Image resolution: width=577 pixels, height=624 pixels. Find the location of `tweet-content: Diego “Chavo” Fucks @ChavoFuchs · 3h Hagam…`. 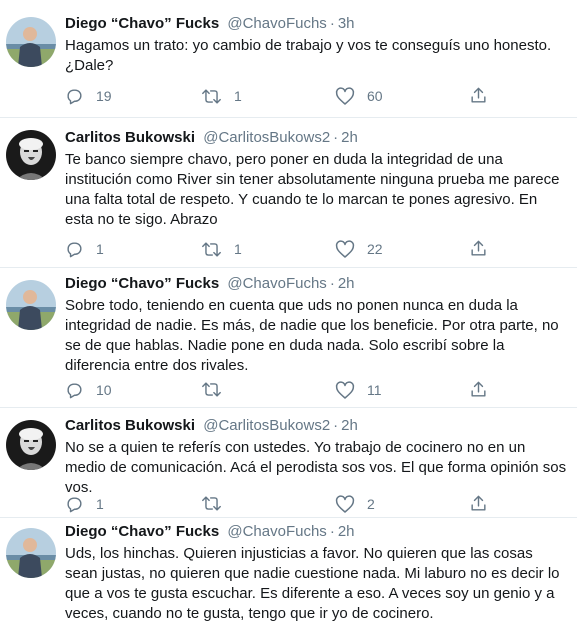

tweet-content: Diego “Chavo” Fucks @ChavoFuchs · 3h Hagam… is located at coordinates (316, 59).